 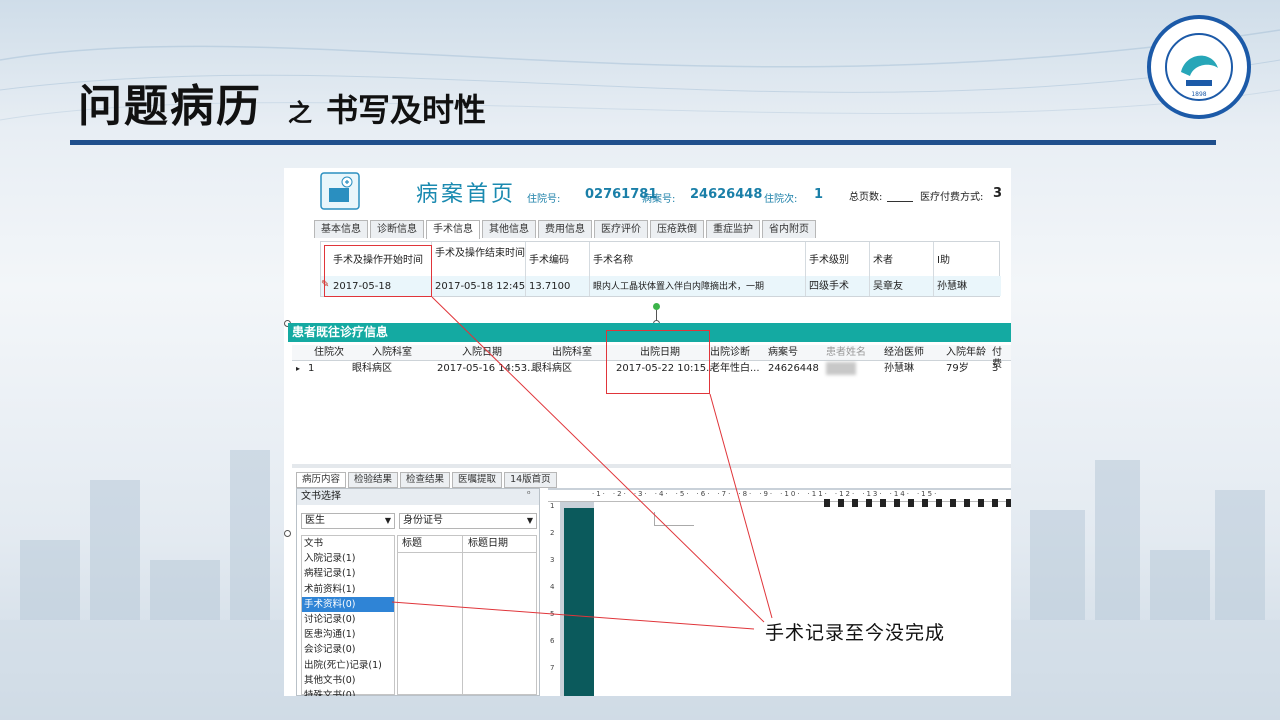 What do you see at coordinates (917, 503) in the screenshot?
I see `clipped-page-heading` at bounding box center [917, 503].